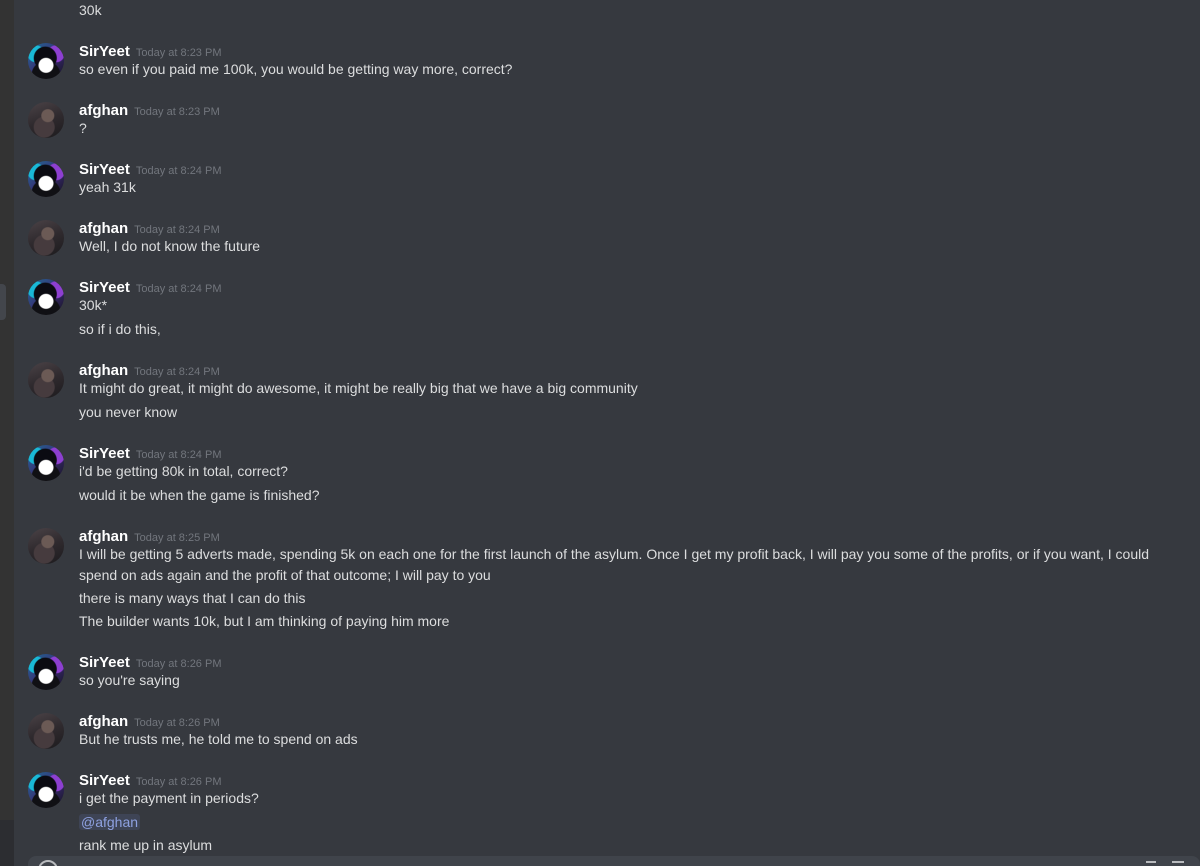 This screenshot has height=866, width=1200. I want to click on message-line: would it be when the game is finished?, so click(199, 494).